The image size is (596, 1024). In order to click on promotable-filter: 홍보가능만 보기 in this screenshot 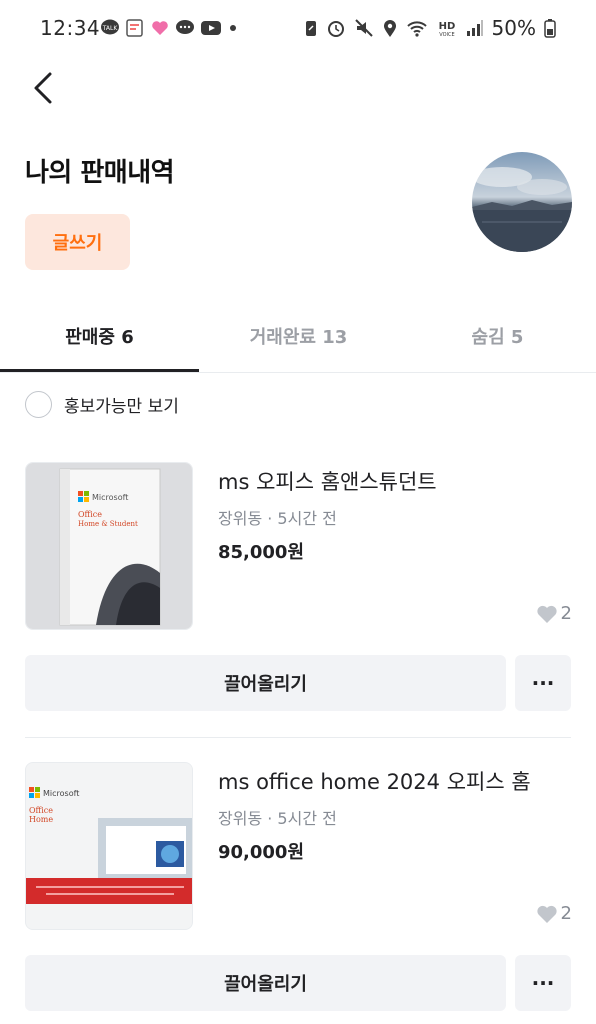, I will do `click(102, 404)`.